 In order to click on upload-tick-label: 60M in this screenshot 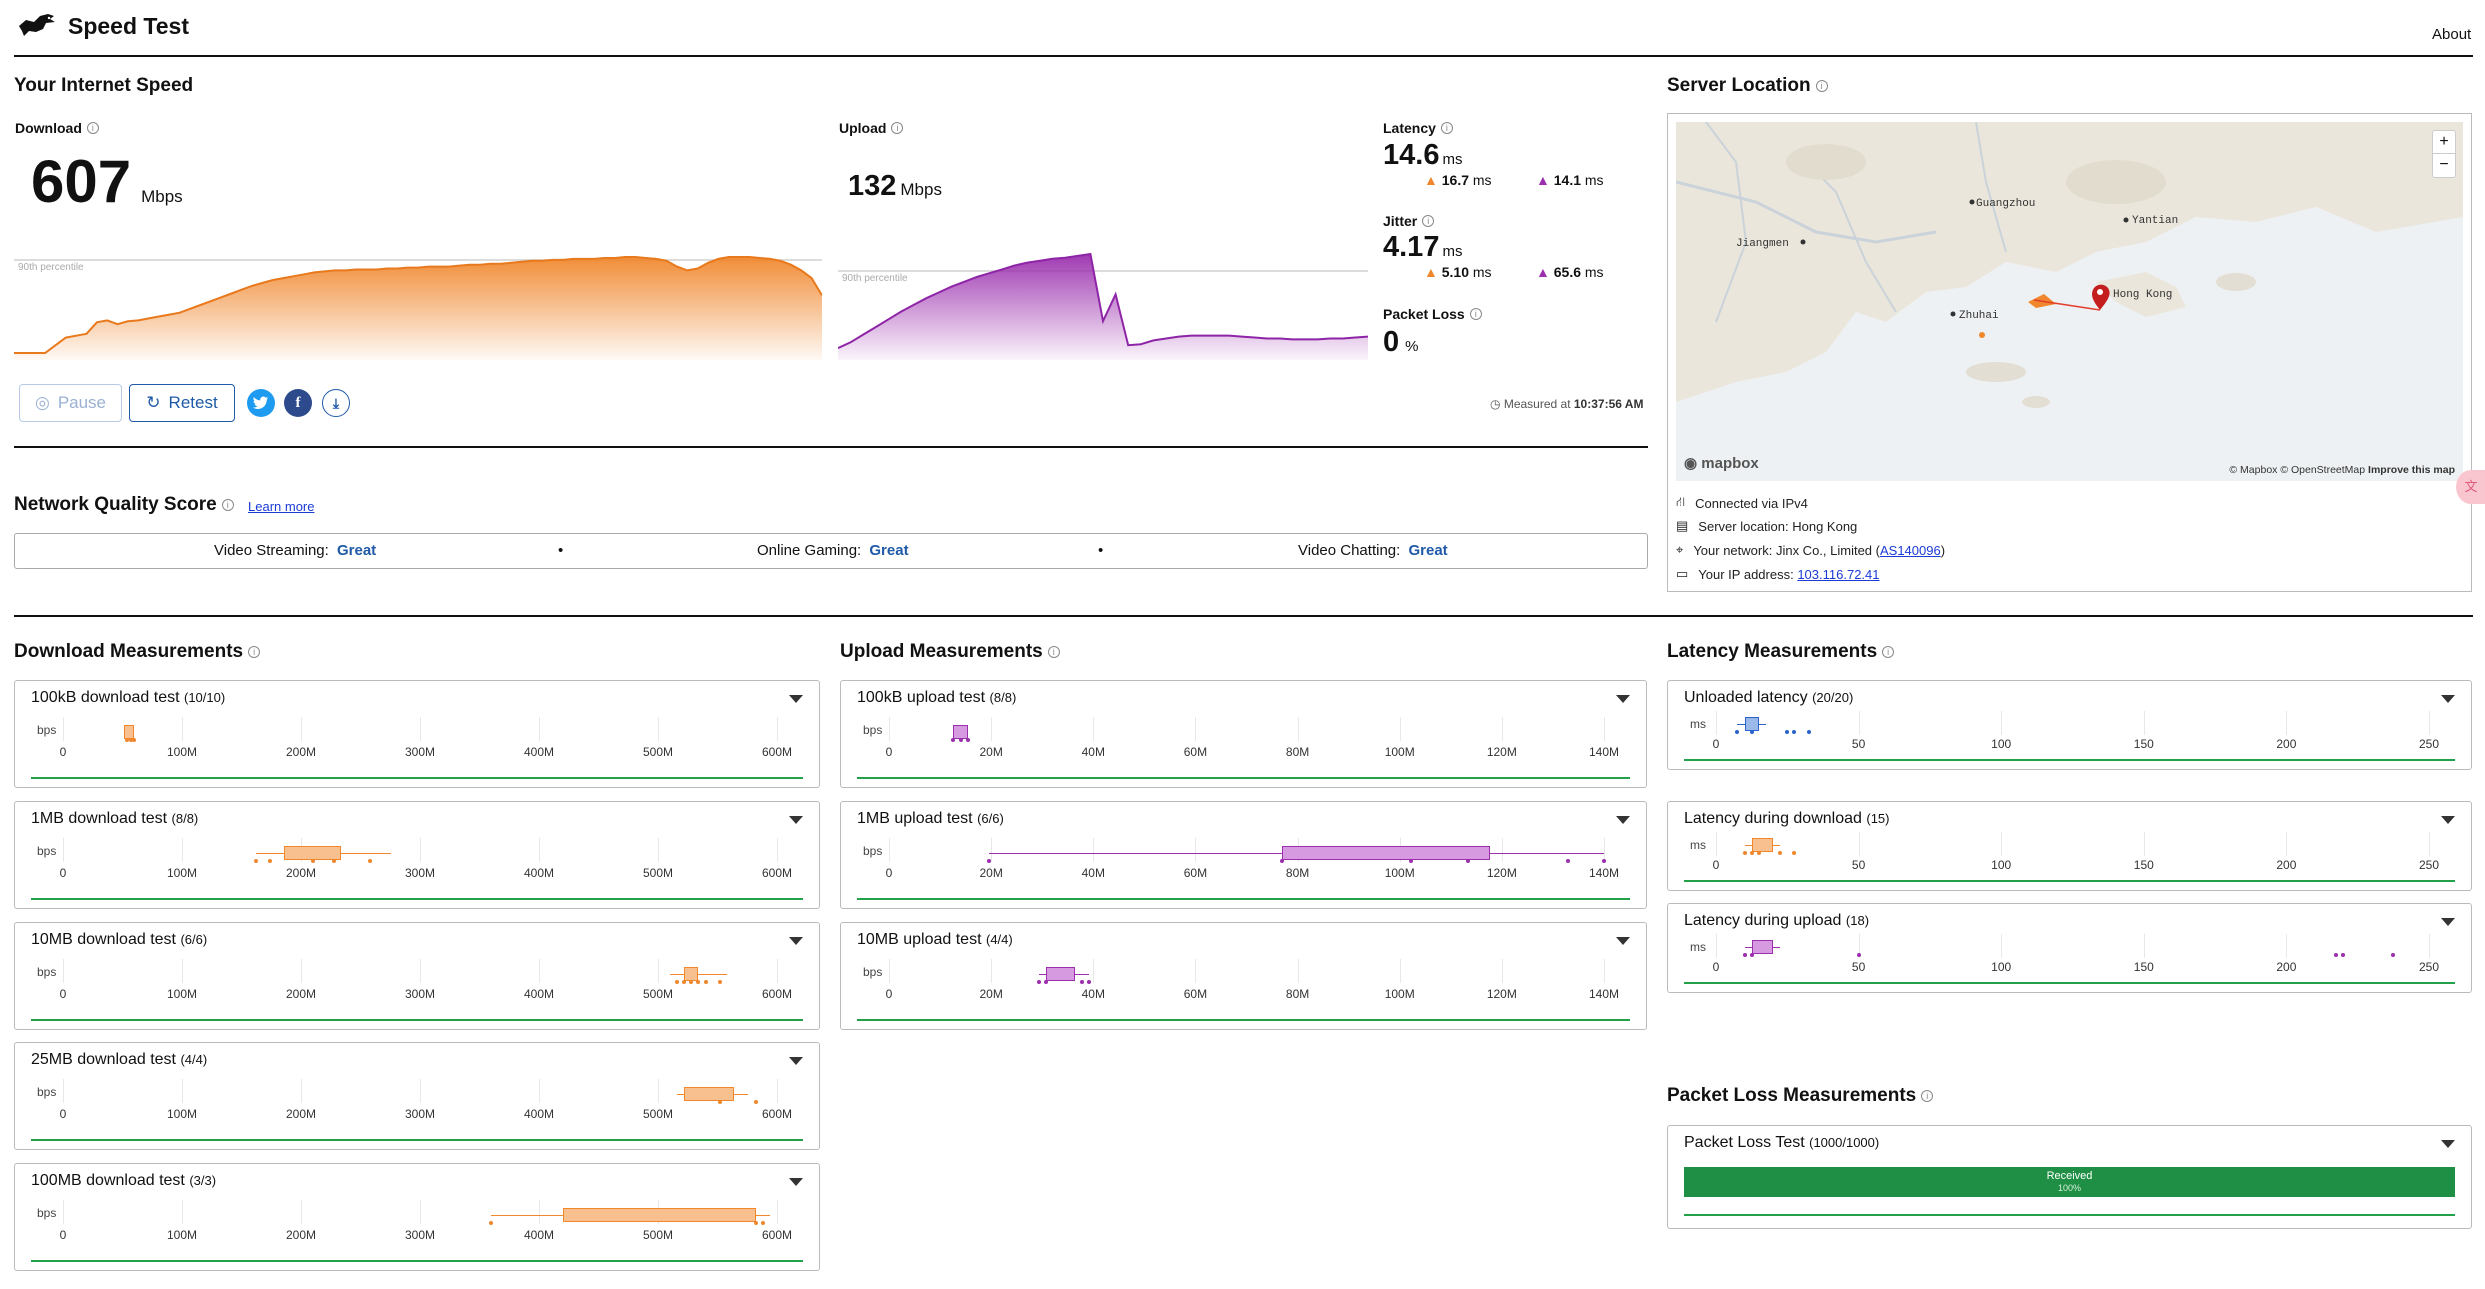, I will do `click(1195, 994)`.